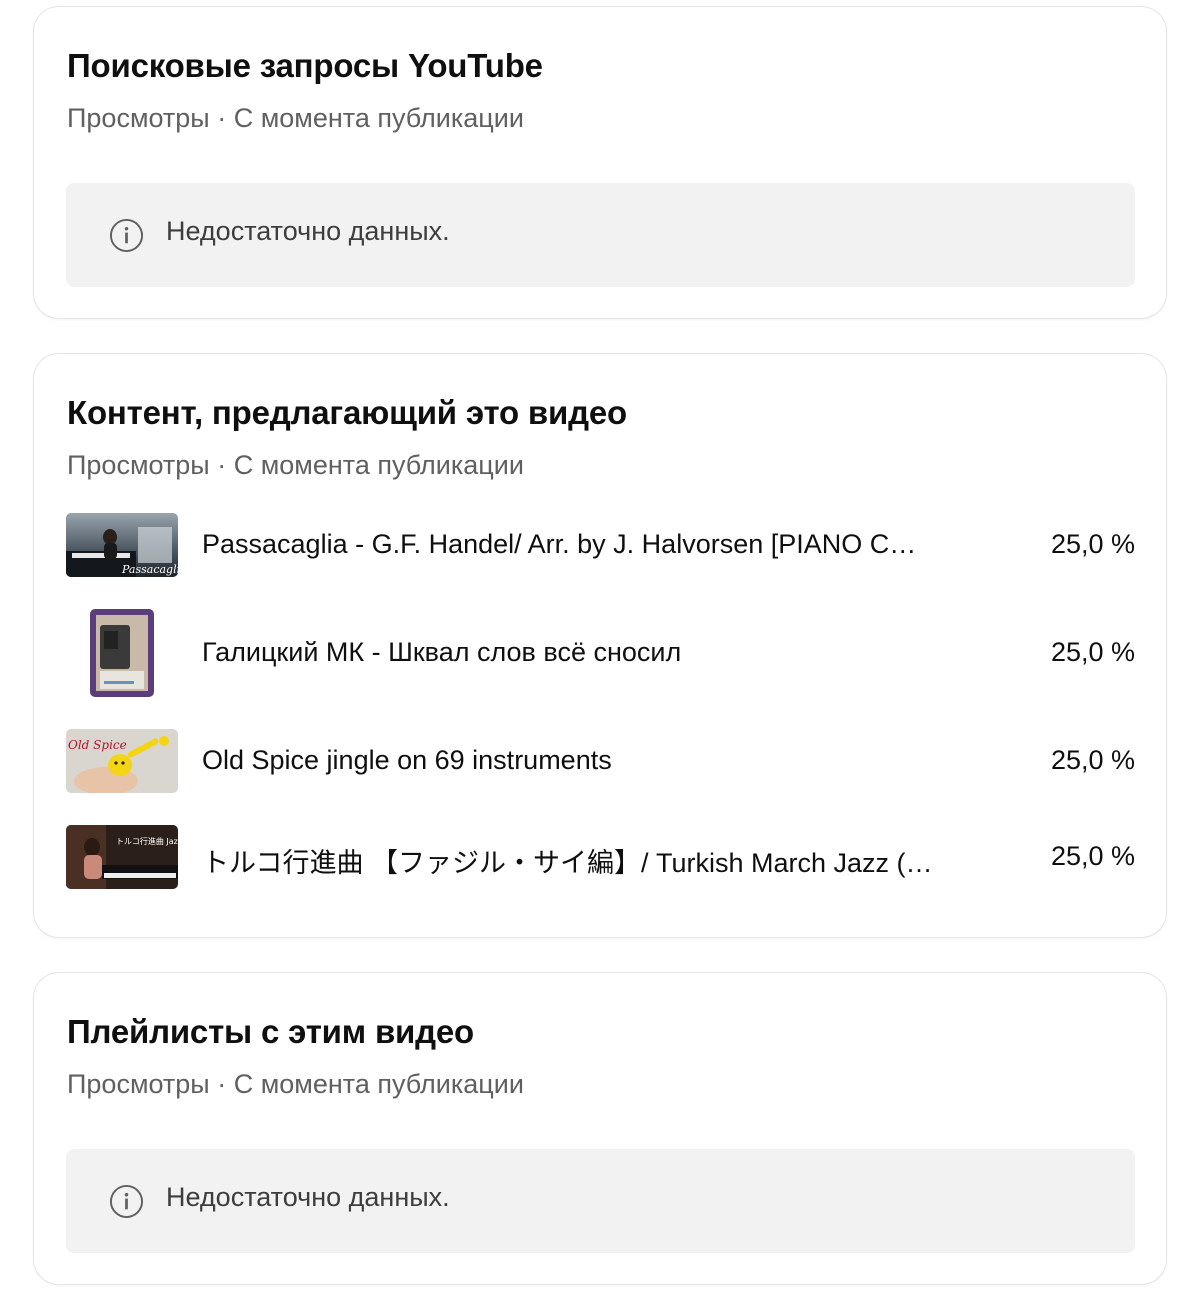  I want to click on video-thumbnail: Passacaglia, so click(122, 545).